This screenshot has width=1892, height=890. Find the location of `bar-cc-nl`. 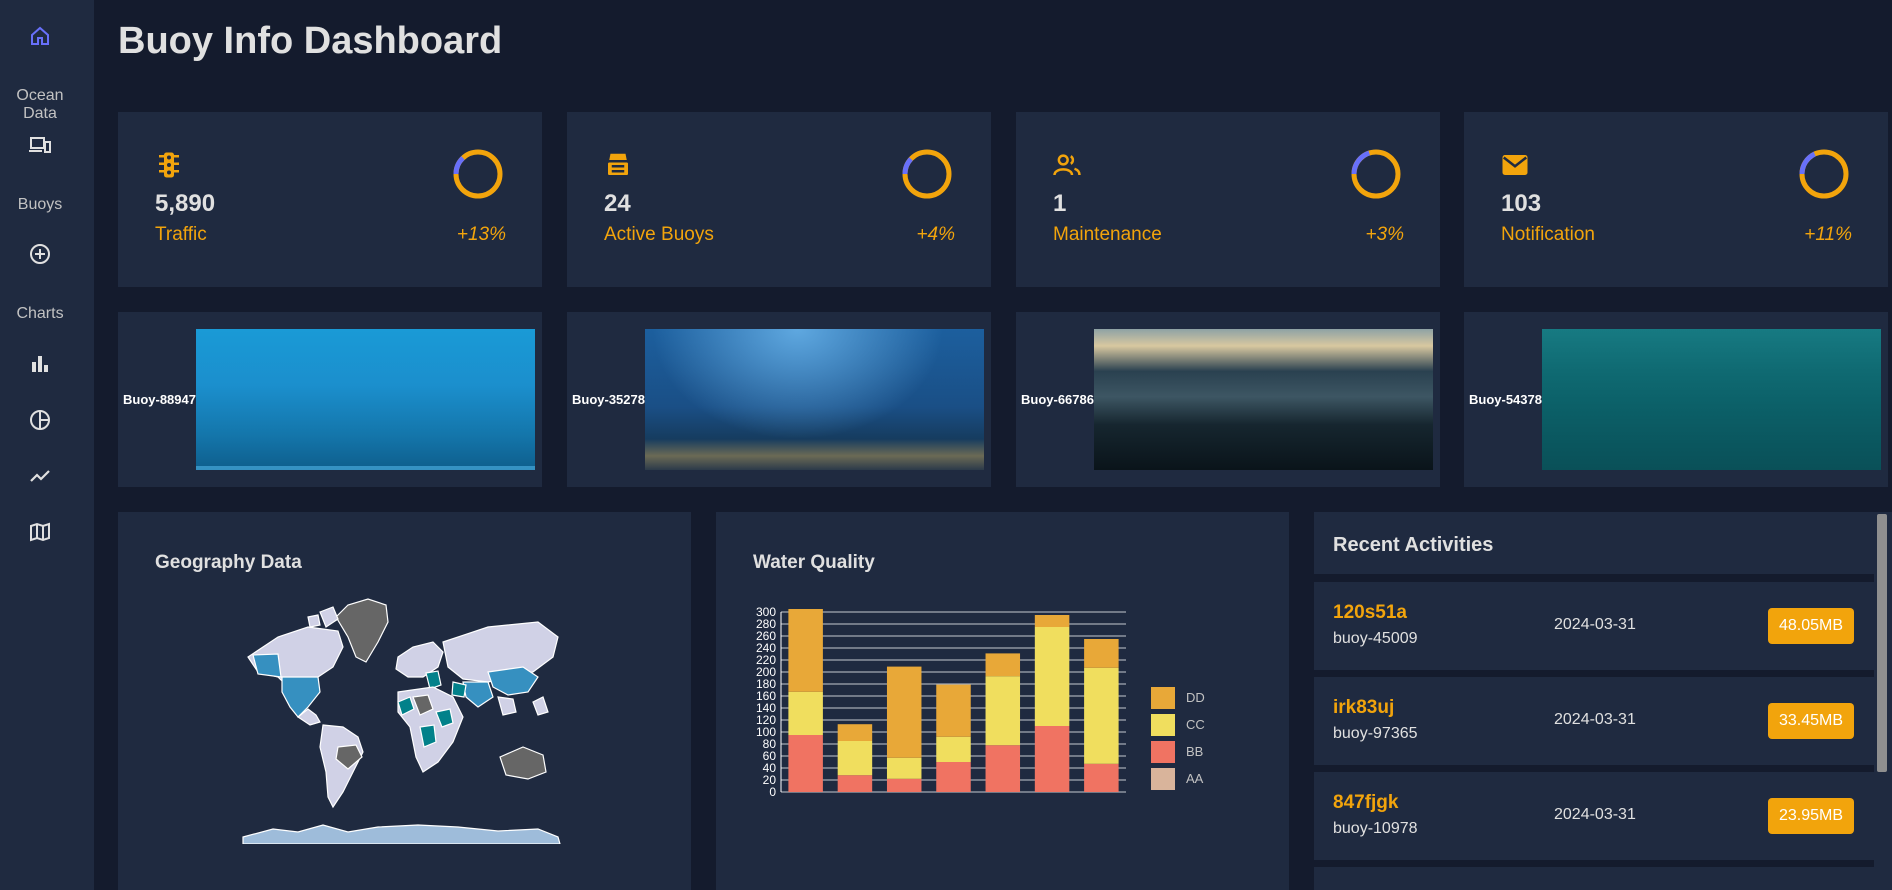

bar-cc-nl is located at coordinates (904, 768).